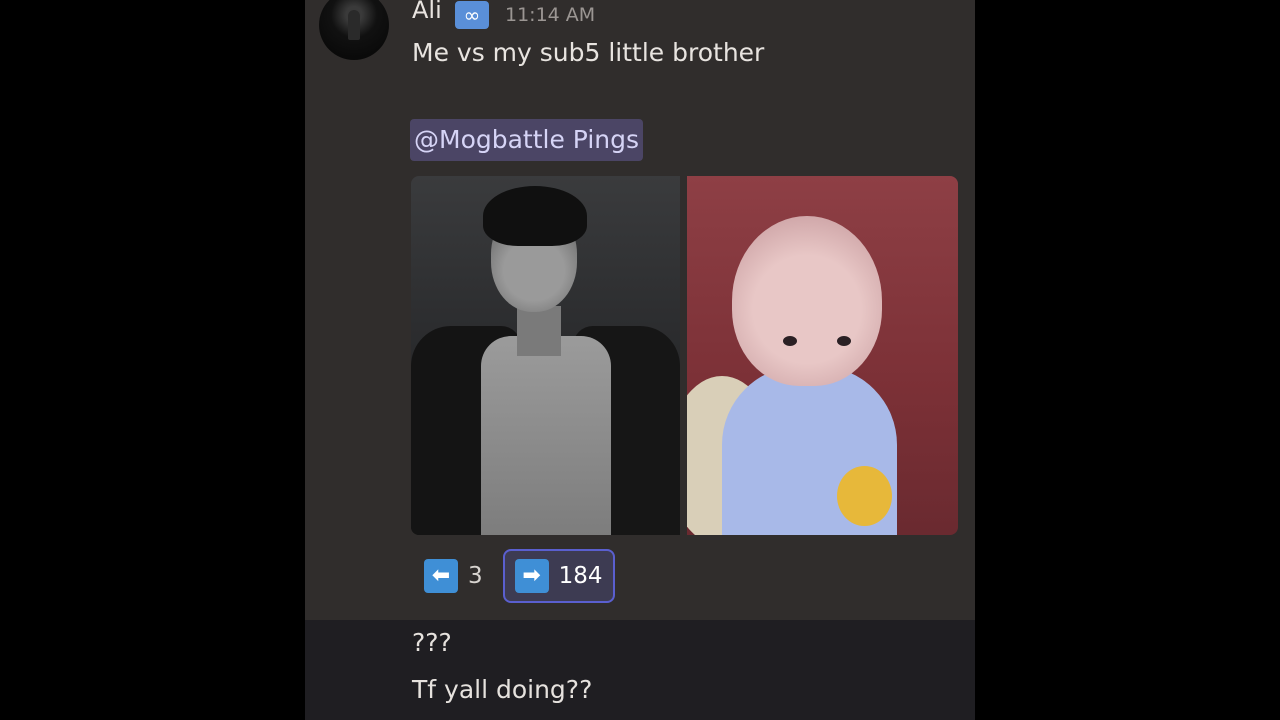  Describe the element at coordinates (432, 642) in the screenshot. I see `followup-message: ???` at that location.